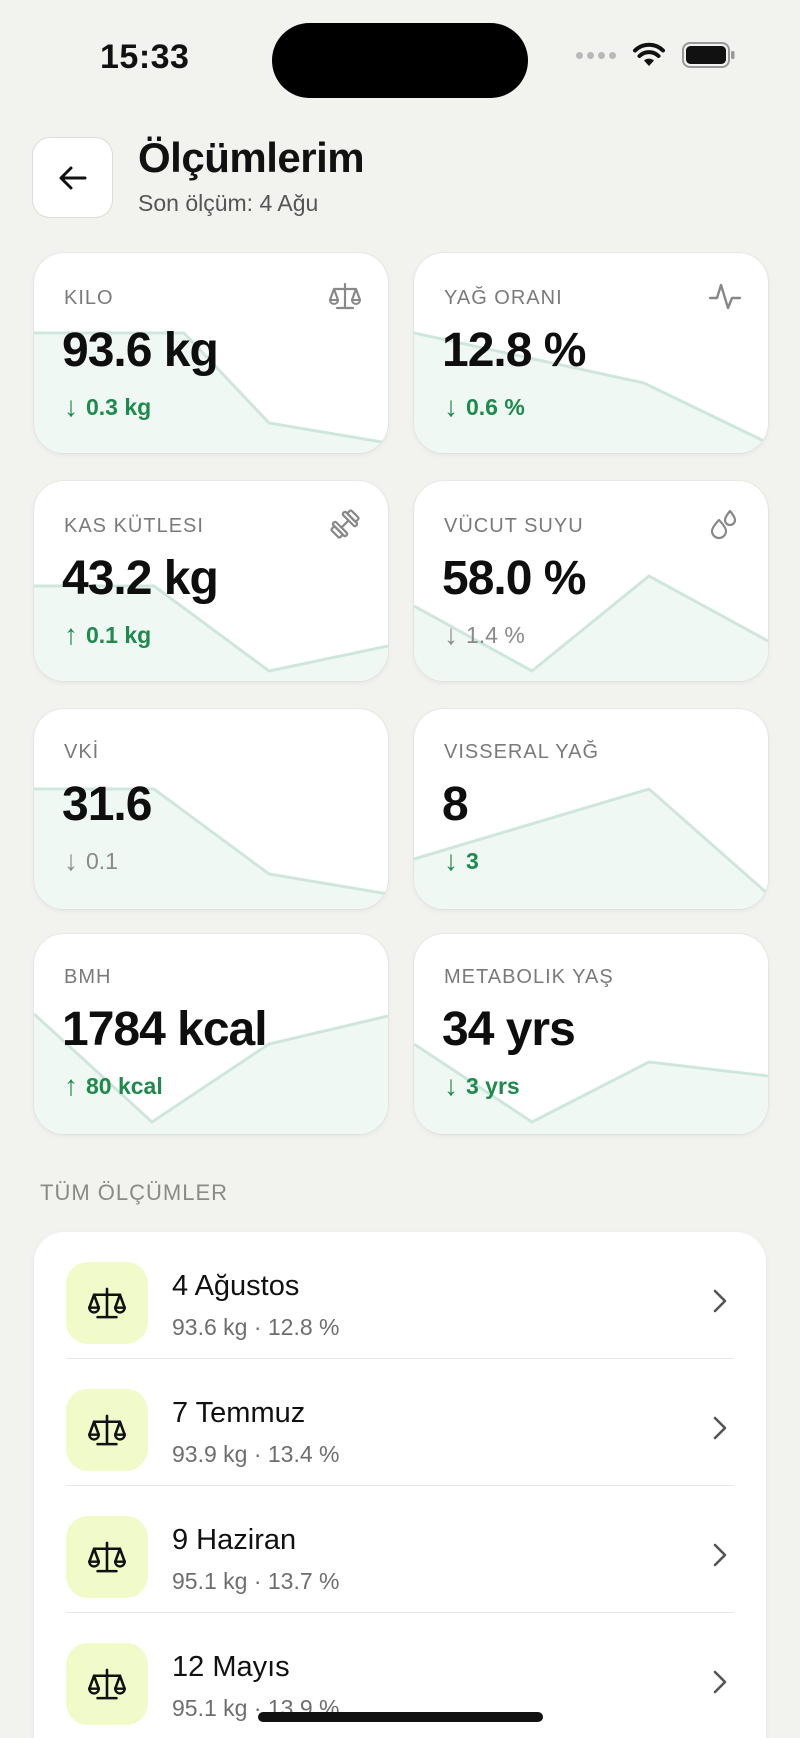 The width and height of the screenshot is (800, 1738). What do you see at coordinates (251, 157) in the screenshot?
I see `page-title: Ölçümlerim` at bounding box center [251, 157].